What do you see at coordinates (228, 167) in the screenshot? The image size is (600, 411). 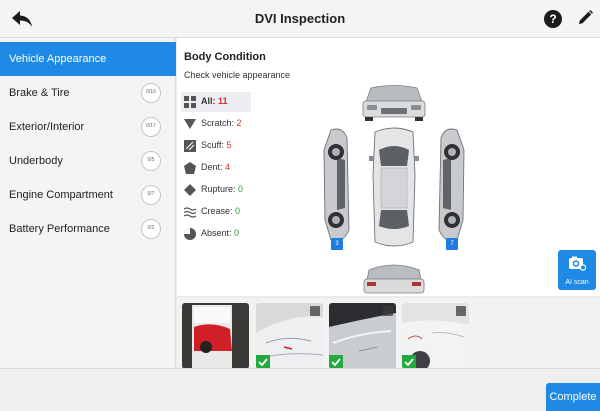 I see `filter-count: 4` at bounding box center [228, 167].